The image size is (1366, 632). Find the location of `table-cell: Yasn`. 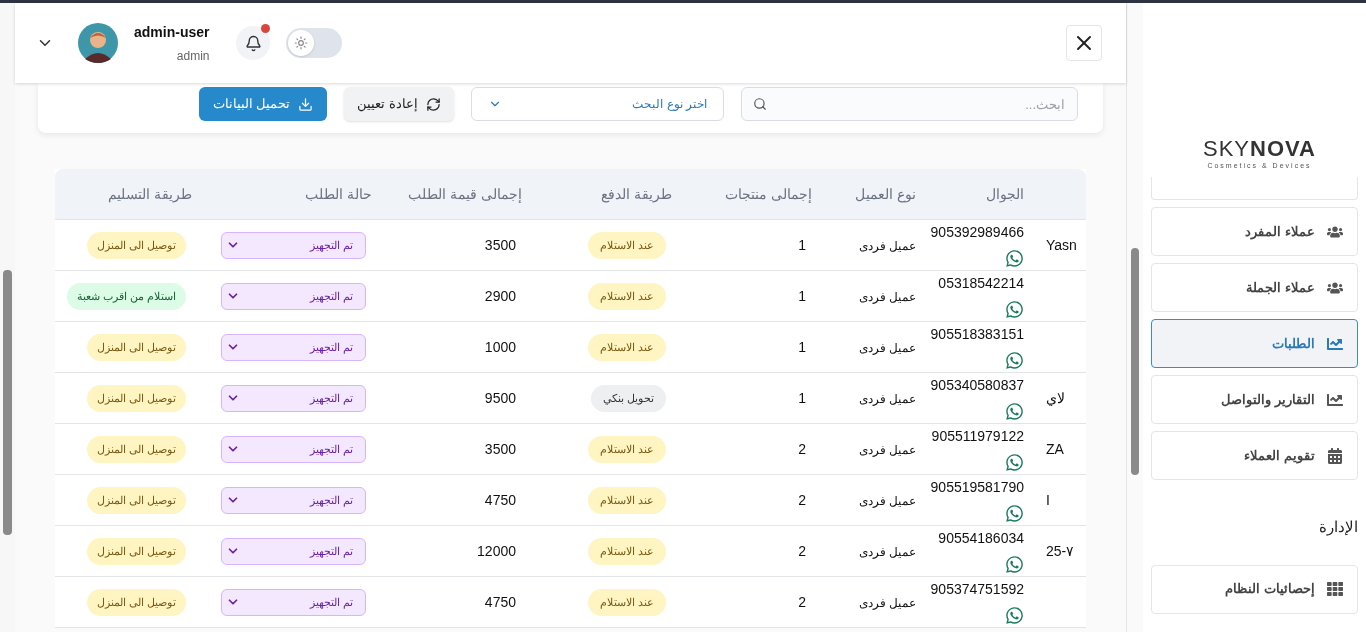

table-cell: Yasn is located at coordinates (1061, 245).